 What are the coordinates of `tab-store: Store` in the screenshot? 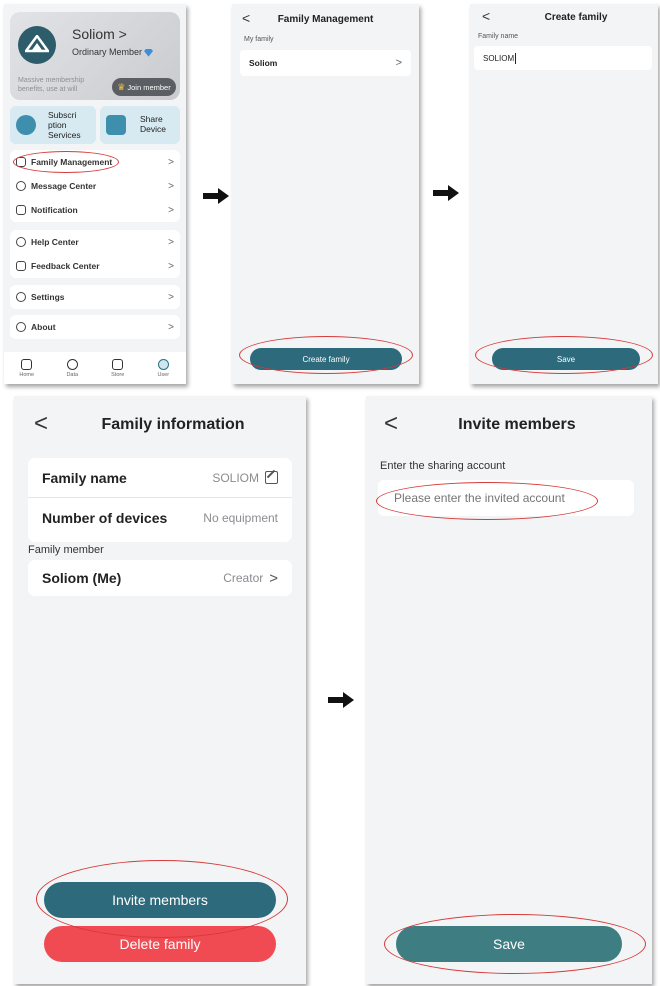 It's located at (118, 368).